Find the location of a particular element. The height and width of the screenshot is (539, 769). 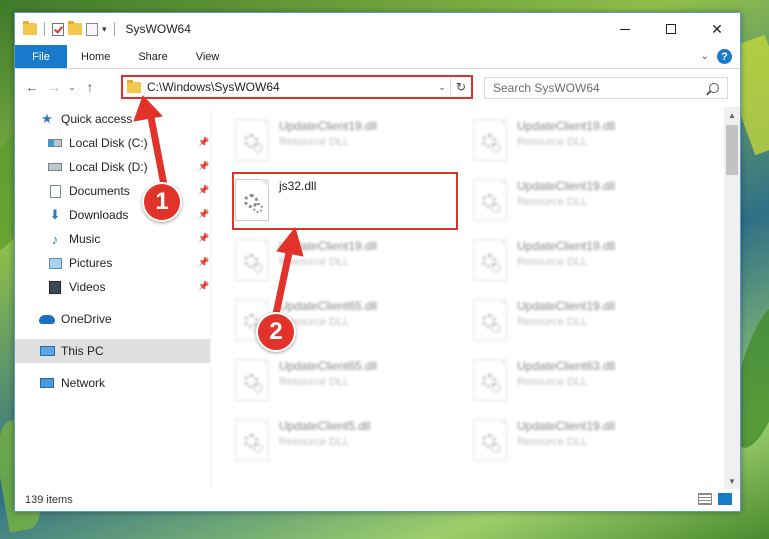

music-icon: ♪ is located at coordinates (55, 239).